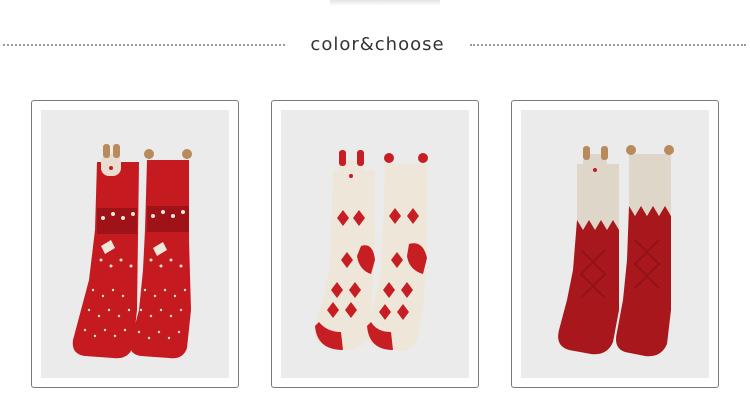 The image size is (750, 418). Describe the element at coordinates (144, 45) in the screenshot. I see `left-dotted-divider` at that location.